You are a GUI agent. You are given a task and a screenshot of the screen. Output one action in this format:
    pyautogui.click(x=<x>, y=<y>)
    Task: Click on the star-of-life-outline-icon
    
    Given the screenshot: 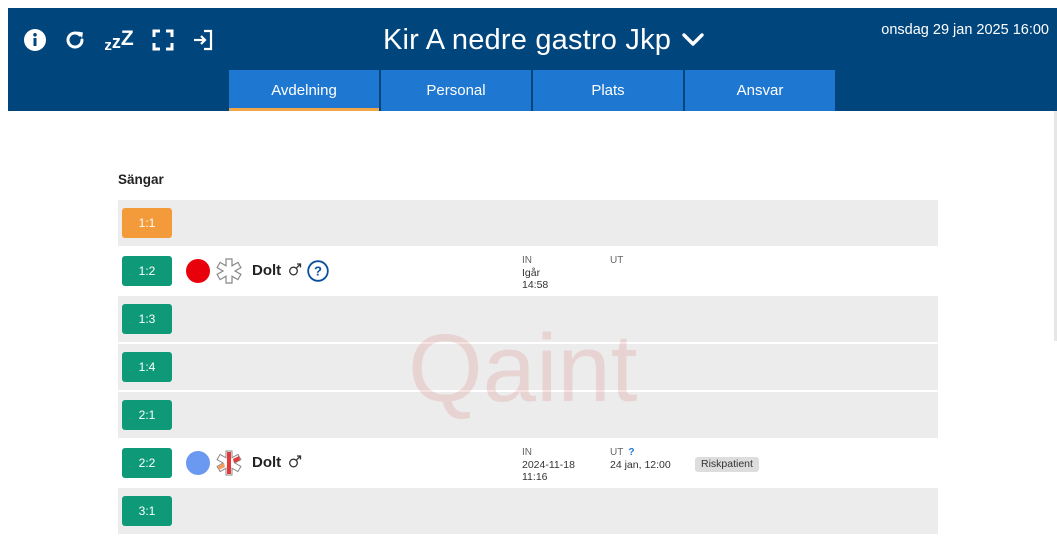 What is the action you would take?
    pyautogui.click(x=229, y=271)
    